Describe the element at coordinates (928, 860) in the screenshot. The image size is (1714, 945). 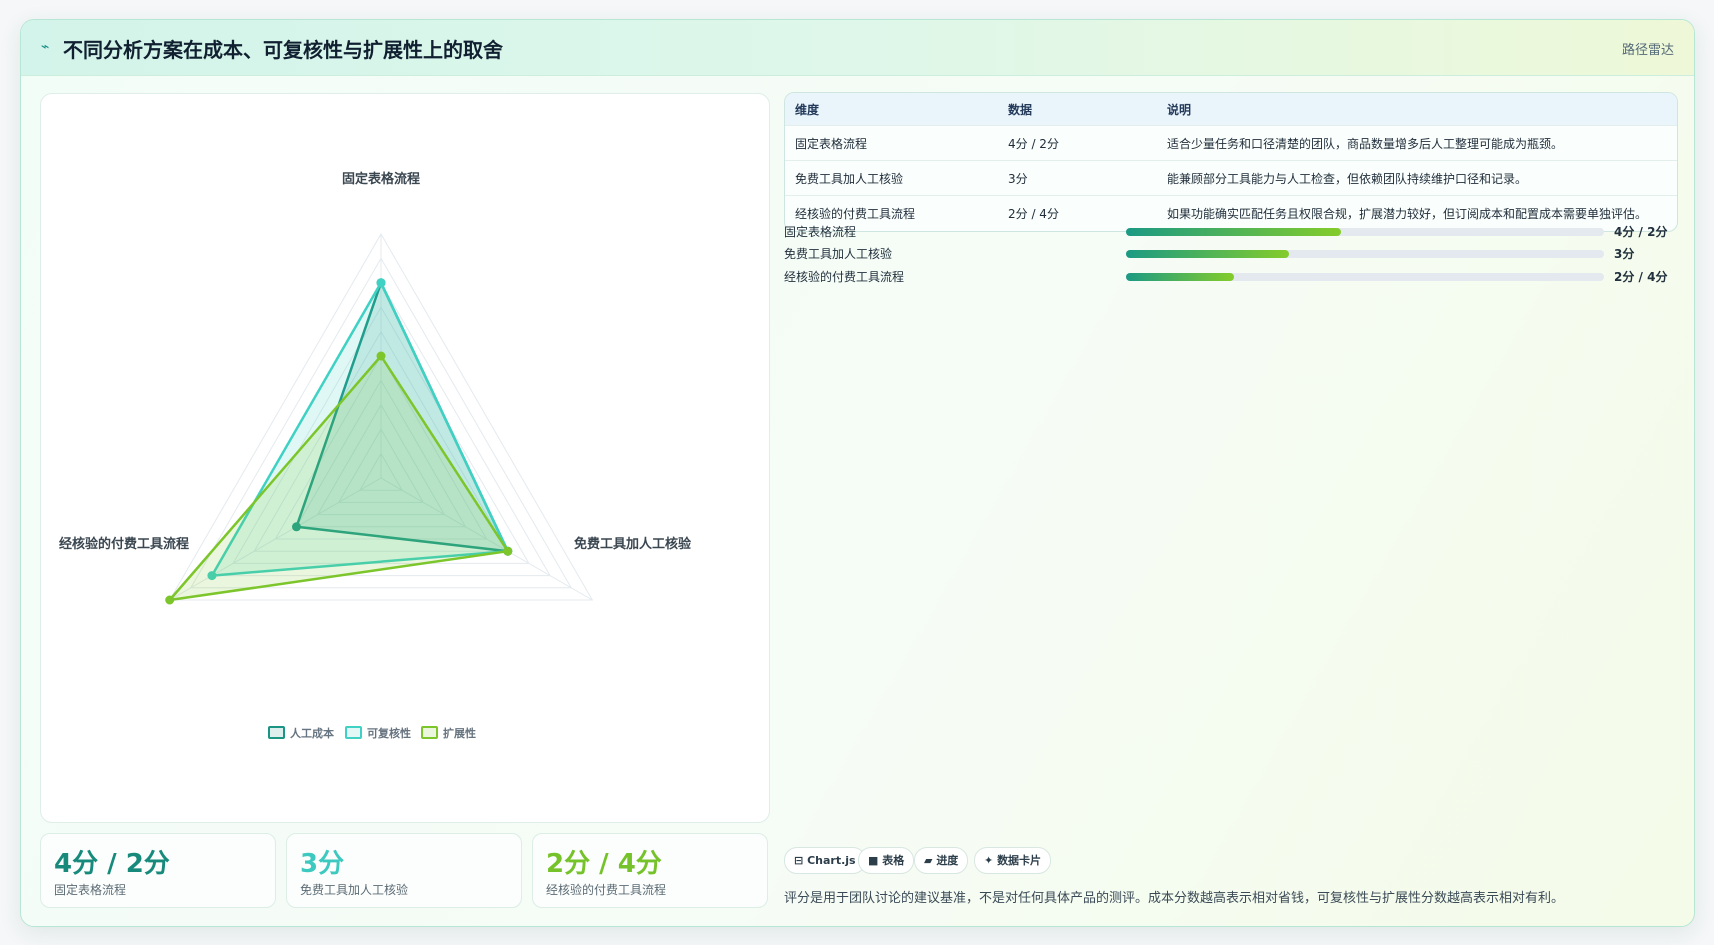
I see `progress-icon: ▰` at that location.